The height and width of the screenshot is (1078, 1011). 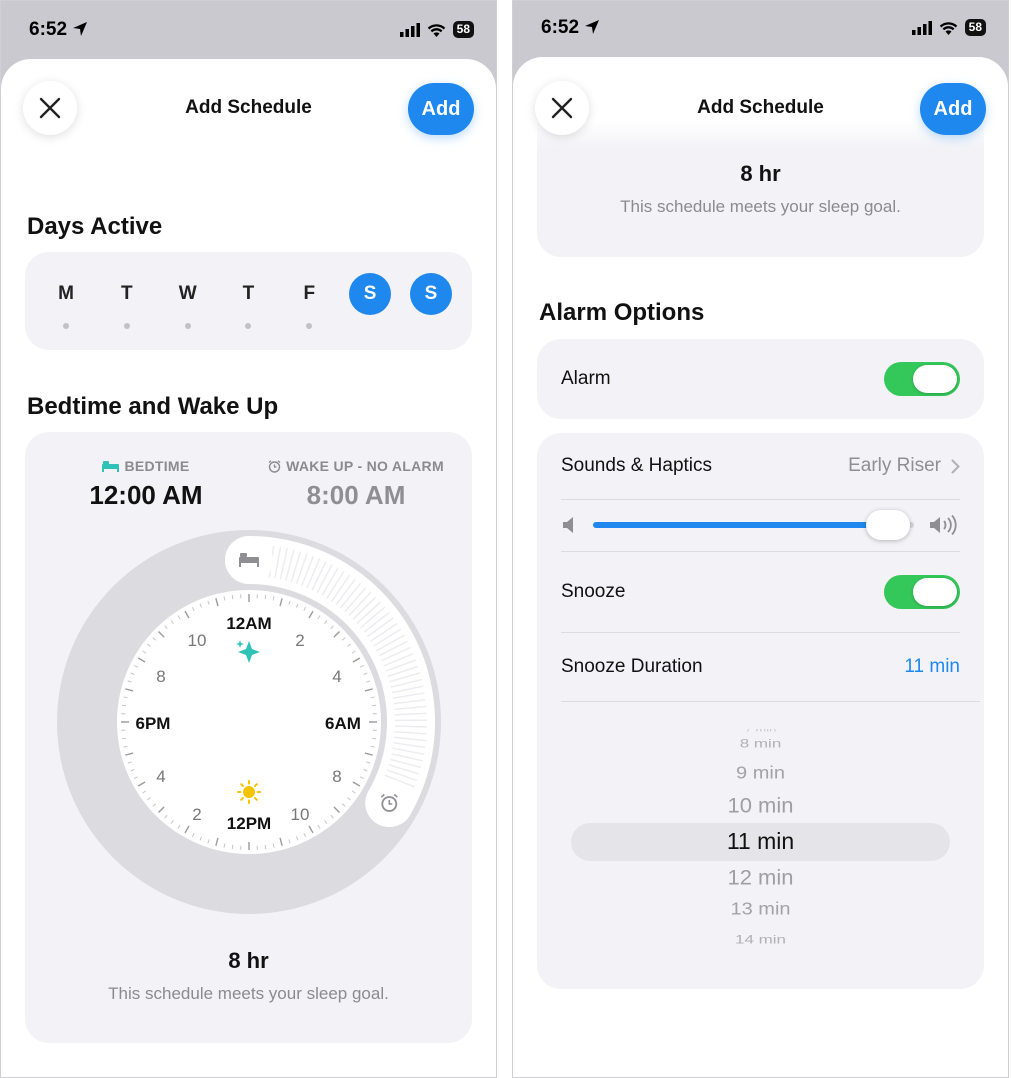 I want to click on bed-icon, so click(x=111, y=466).